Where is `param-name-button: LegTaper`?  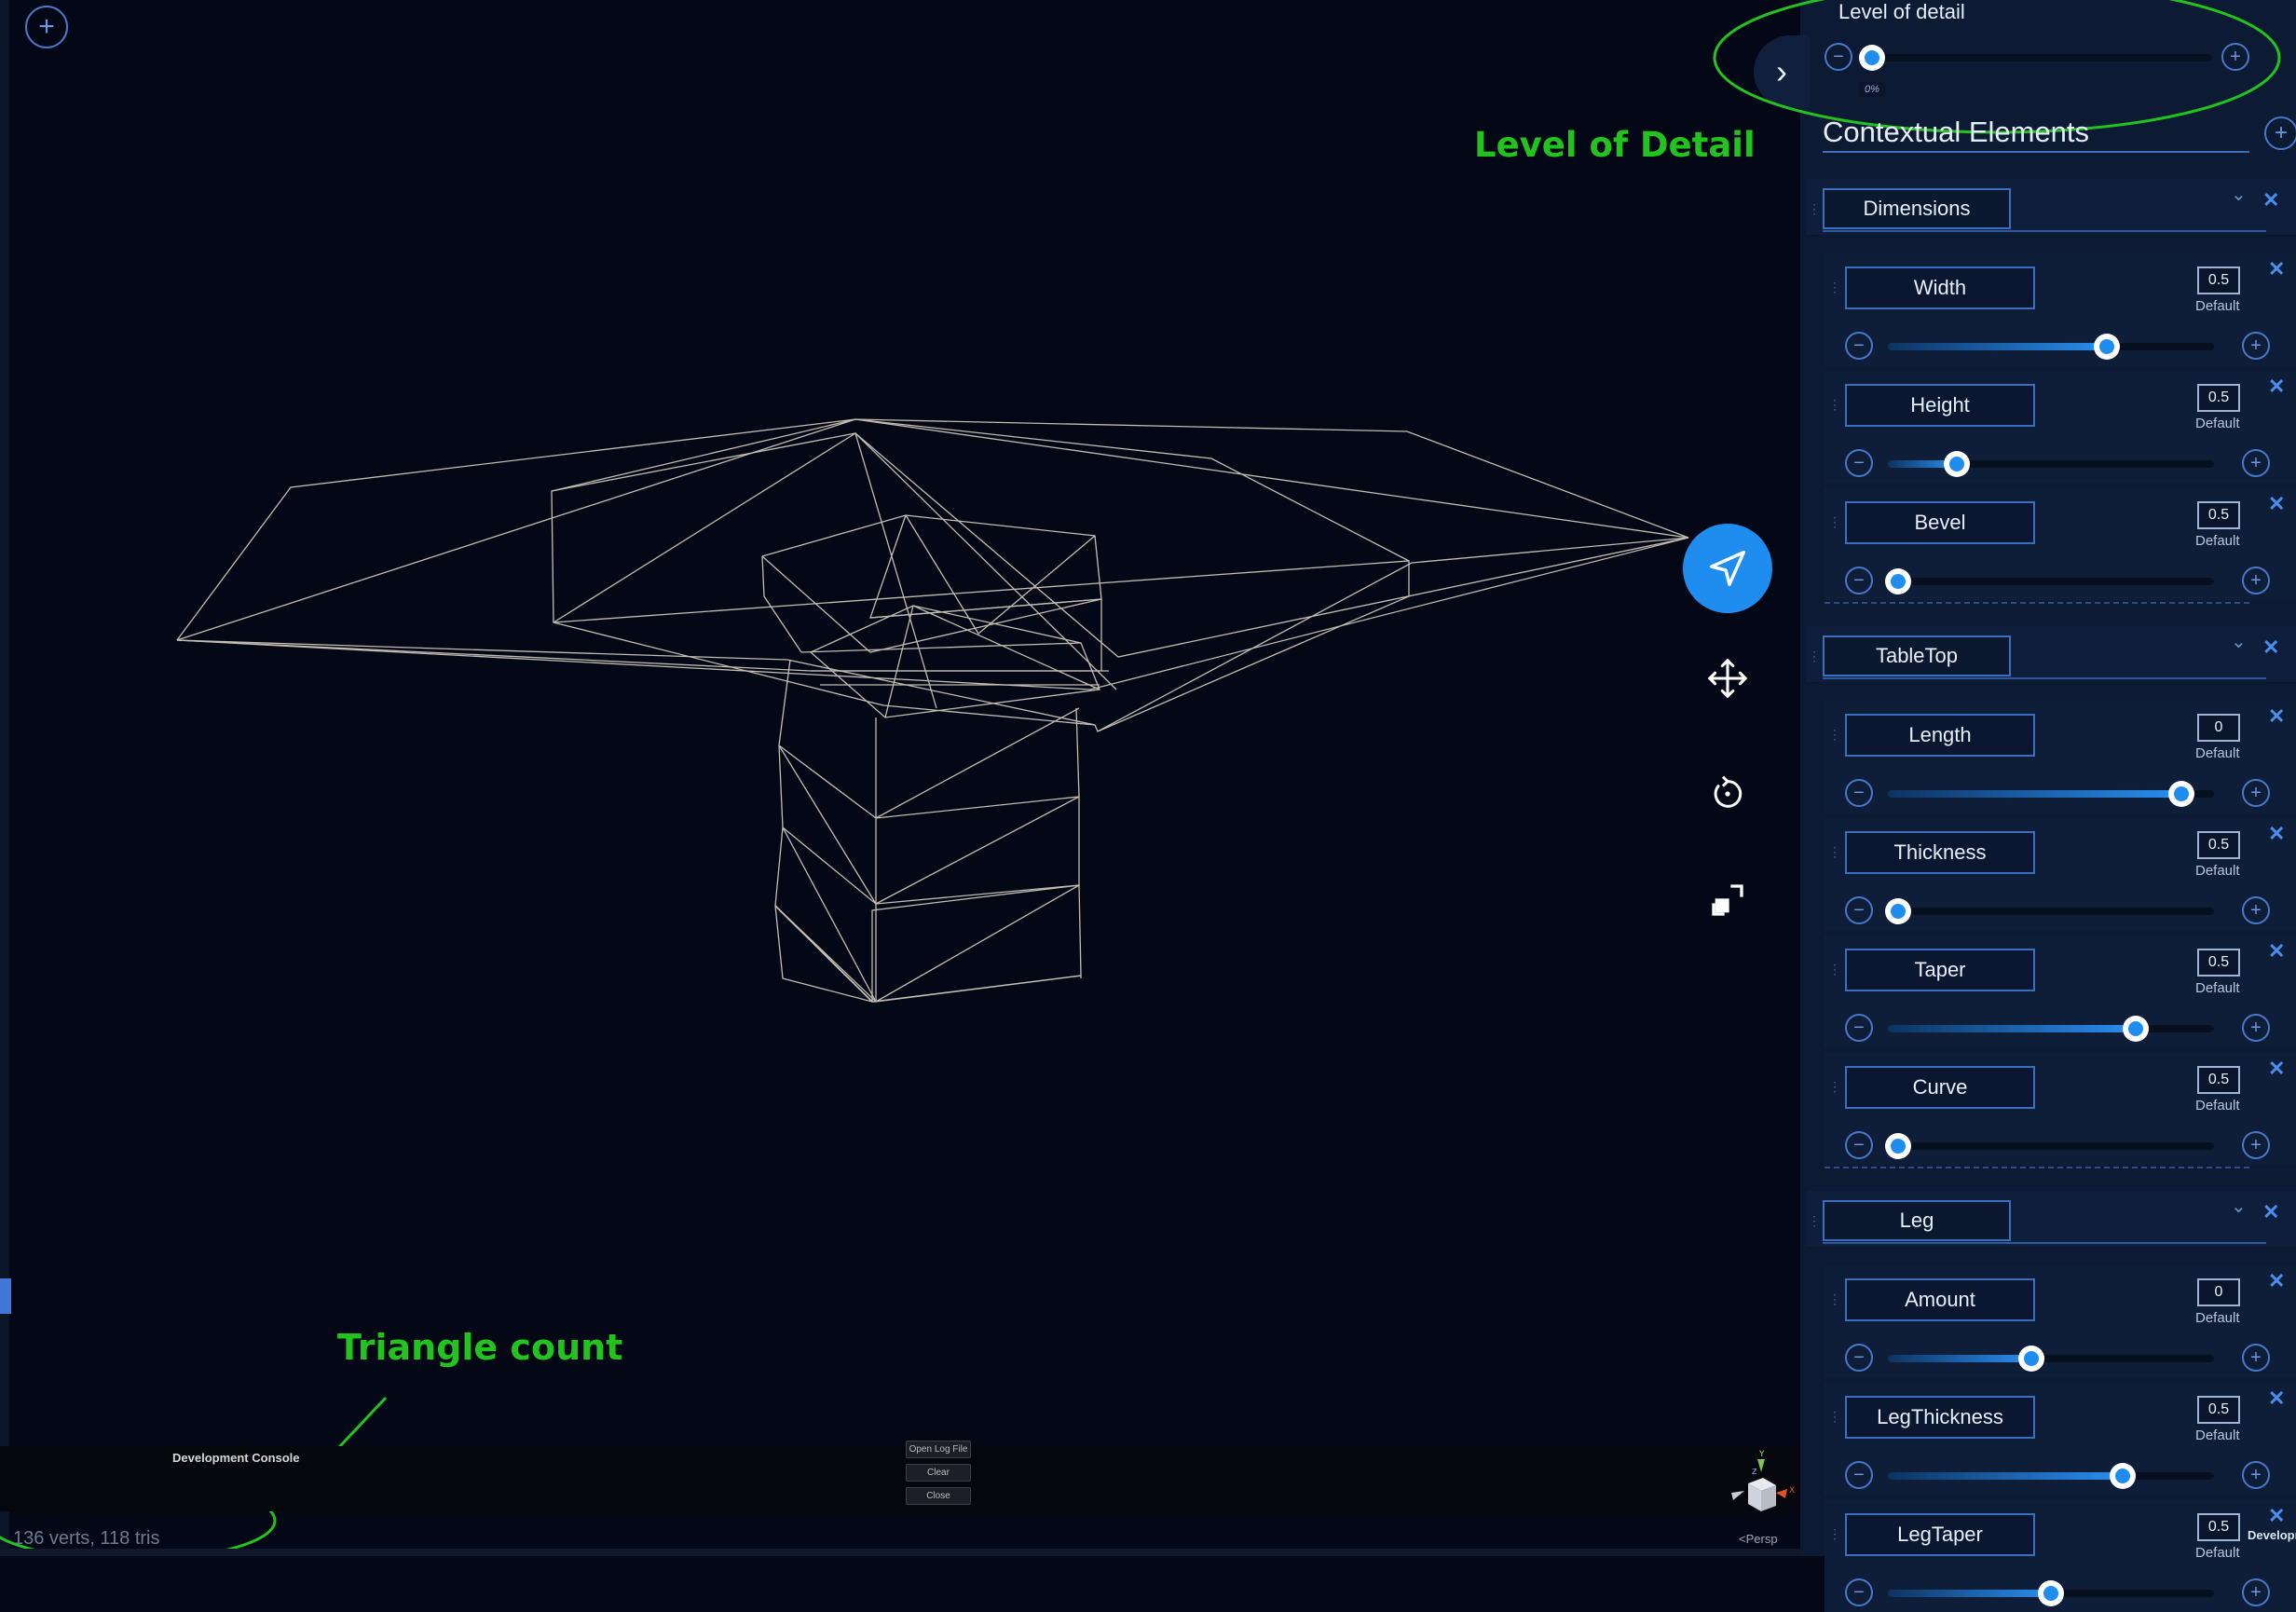 param-name-button: LegTaper is located at coordinates (1940, 1534).